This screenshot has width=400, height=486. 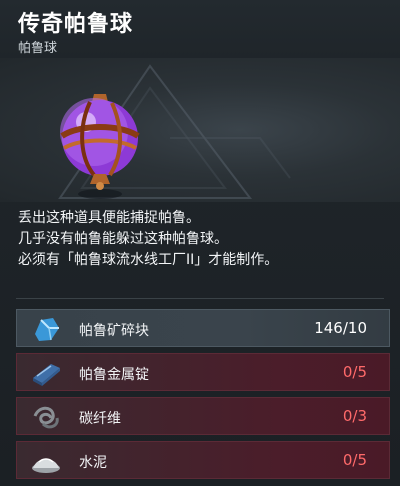 What do you see at coordinates (109, 218) in the screenshot?
I see `description-line: 丢出这种道具便能捕捉帕鲁。` at bounding box center [109, 218].